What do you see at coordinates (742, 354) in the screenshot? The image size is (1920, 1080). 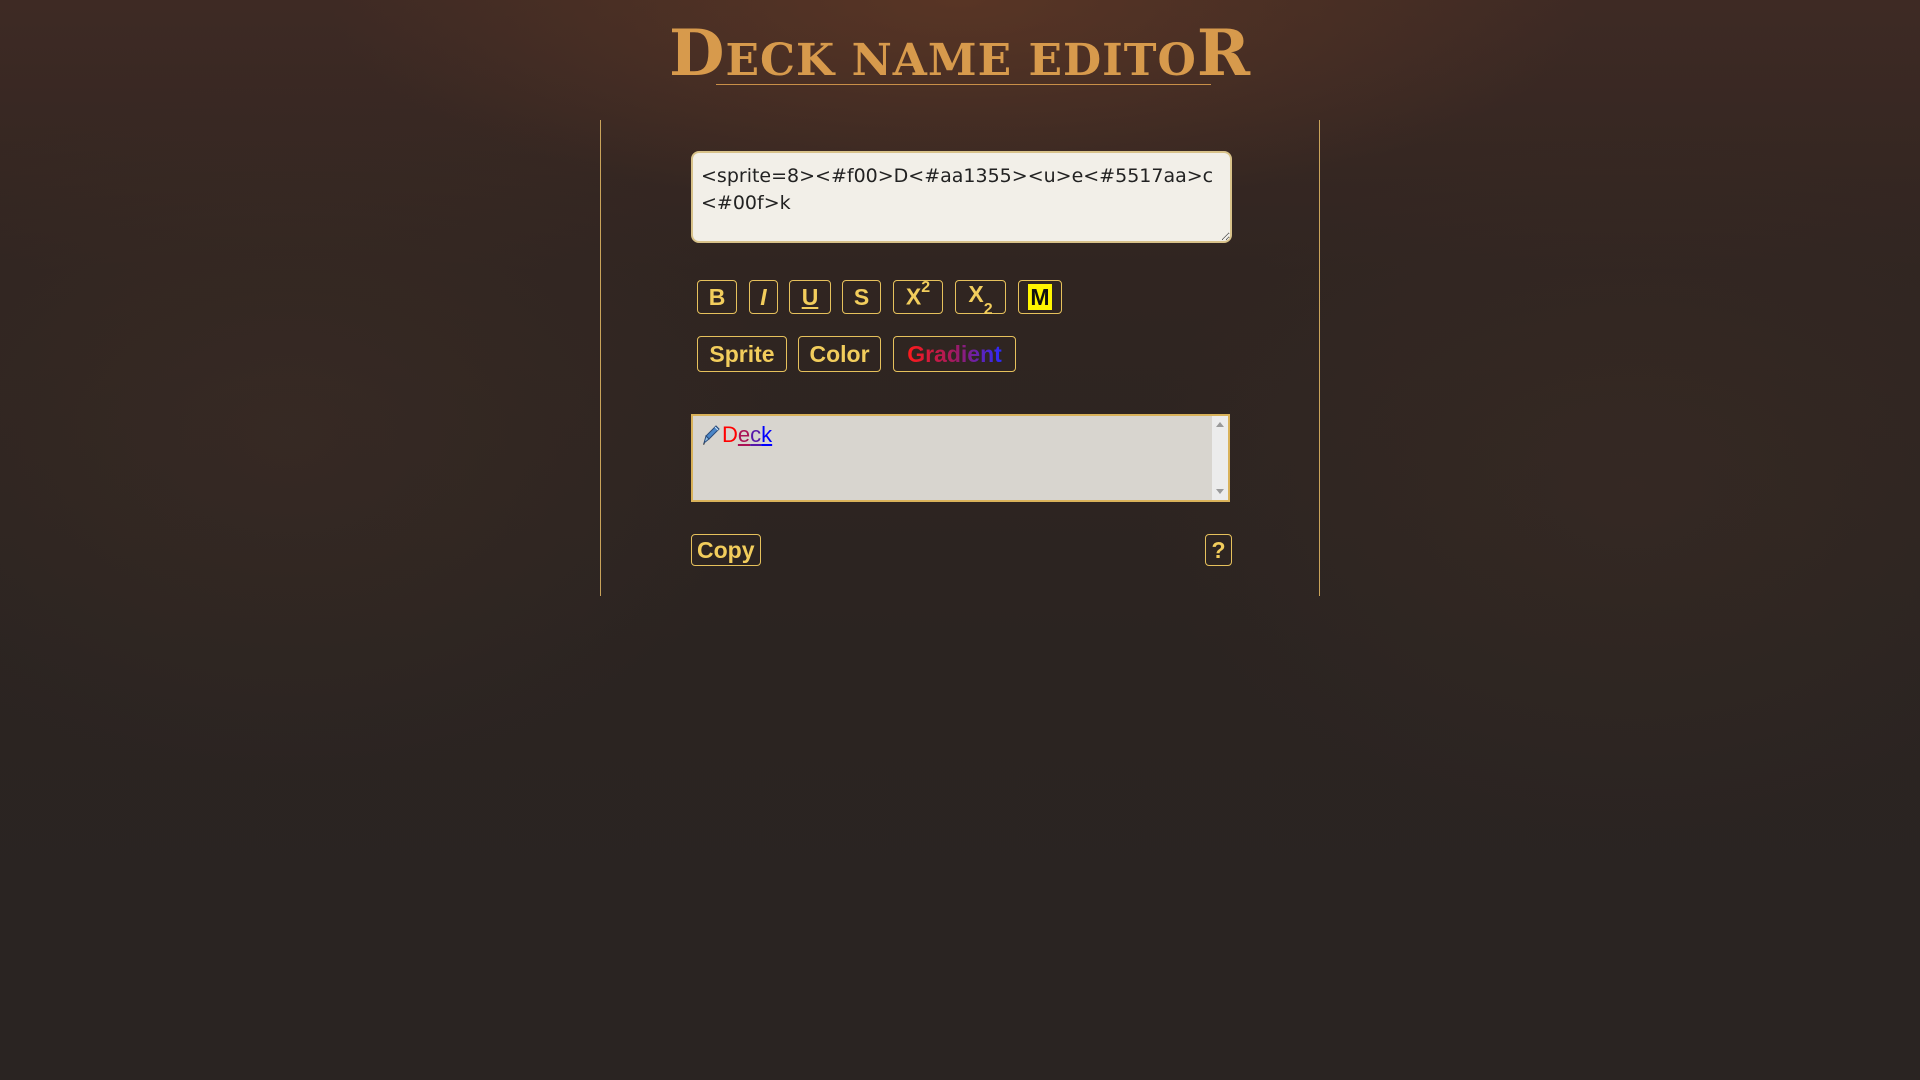 I see `sprite-button: Sprite` at bounding box center [742, 354].